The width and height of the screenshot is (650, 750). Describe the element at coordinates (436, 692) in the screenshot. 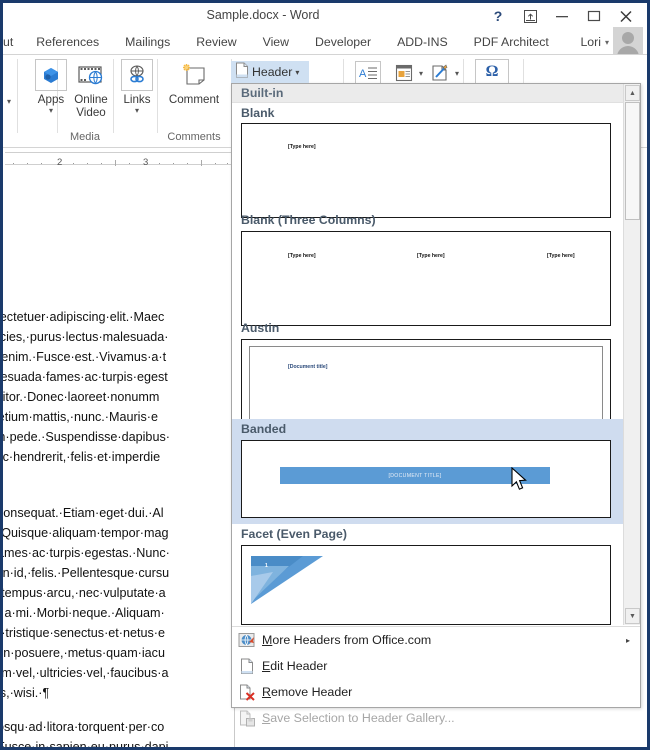

I see `menu-remove-header: Remove Header` at that location.